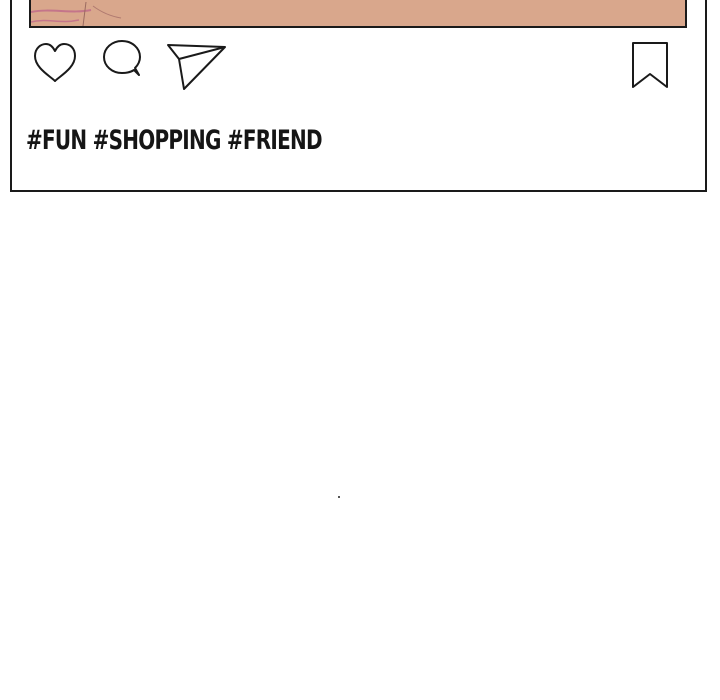 This screenshot has width=720, height=700. I want to click on speech-bubble-icon, so click(122, 58).